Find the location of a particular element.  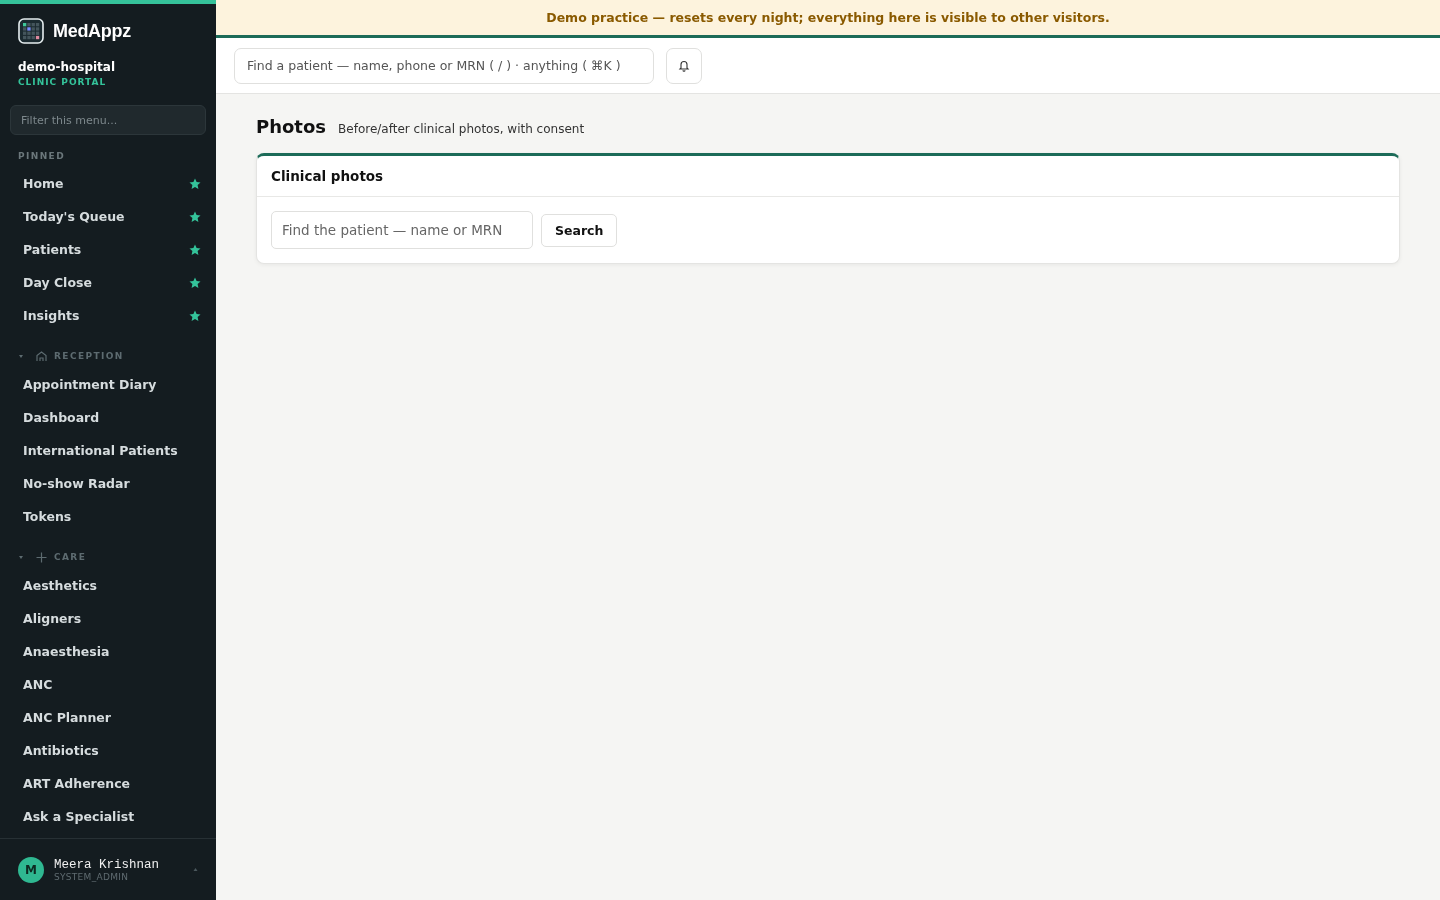

nav-item: Day Close is located at coordinates (108, 282).